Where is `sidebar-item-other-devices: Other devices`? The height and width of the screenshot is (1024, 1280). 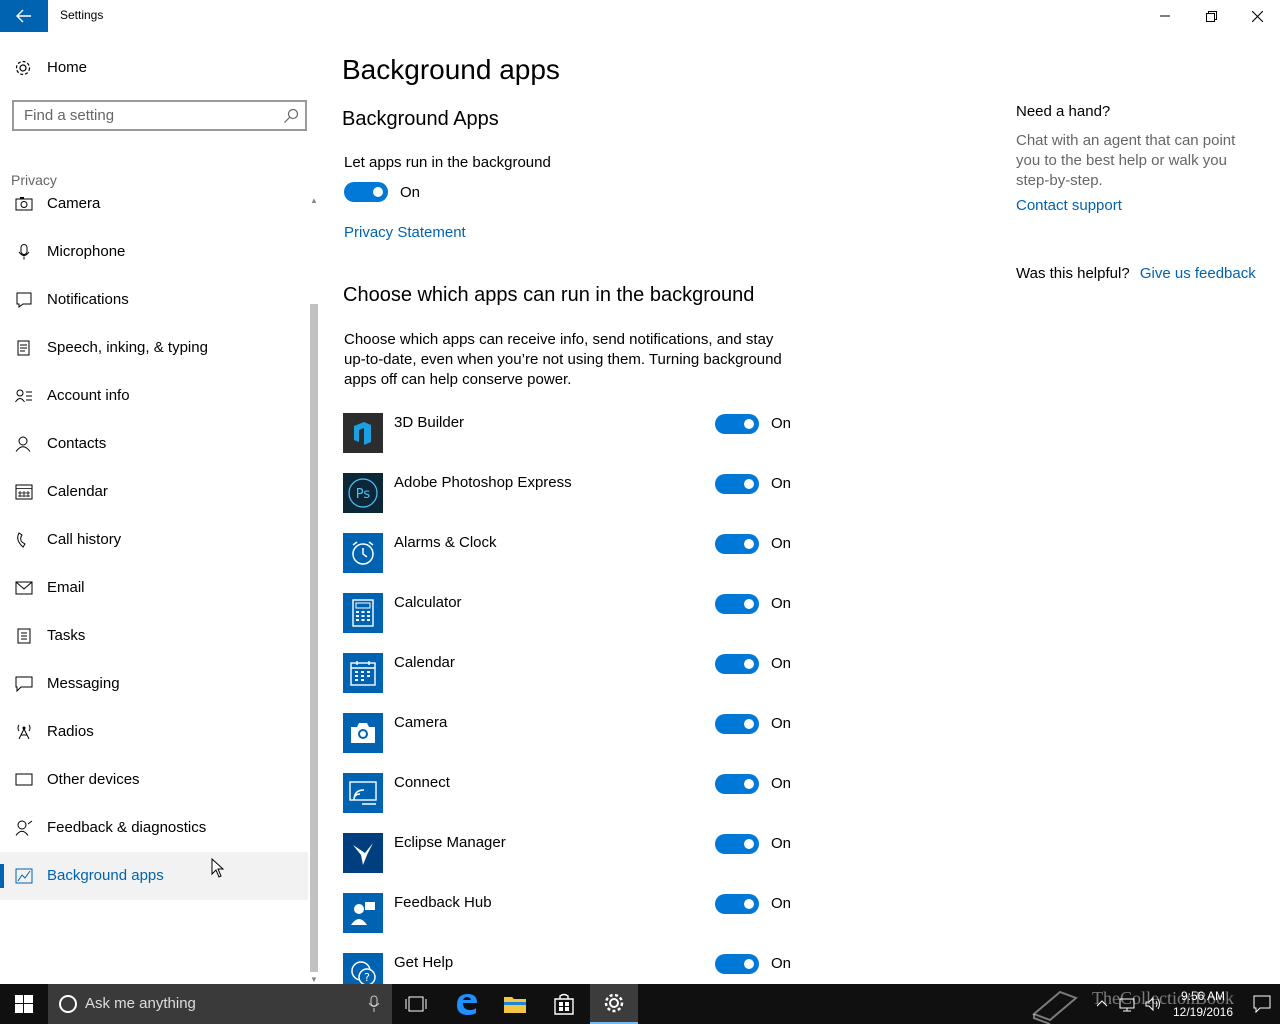 sidebar-item-other-devices: Other devices is located at coordinates (154, 780).